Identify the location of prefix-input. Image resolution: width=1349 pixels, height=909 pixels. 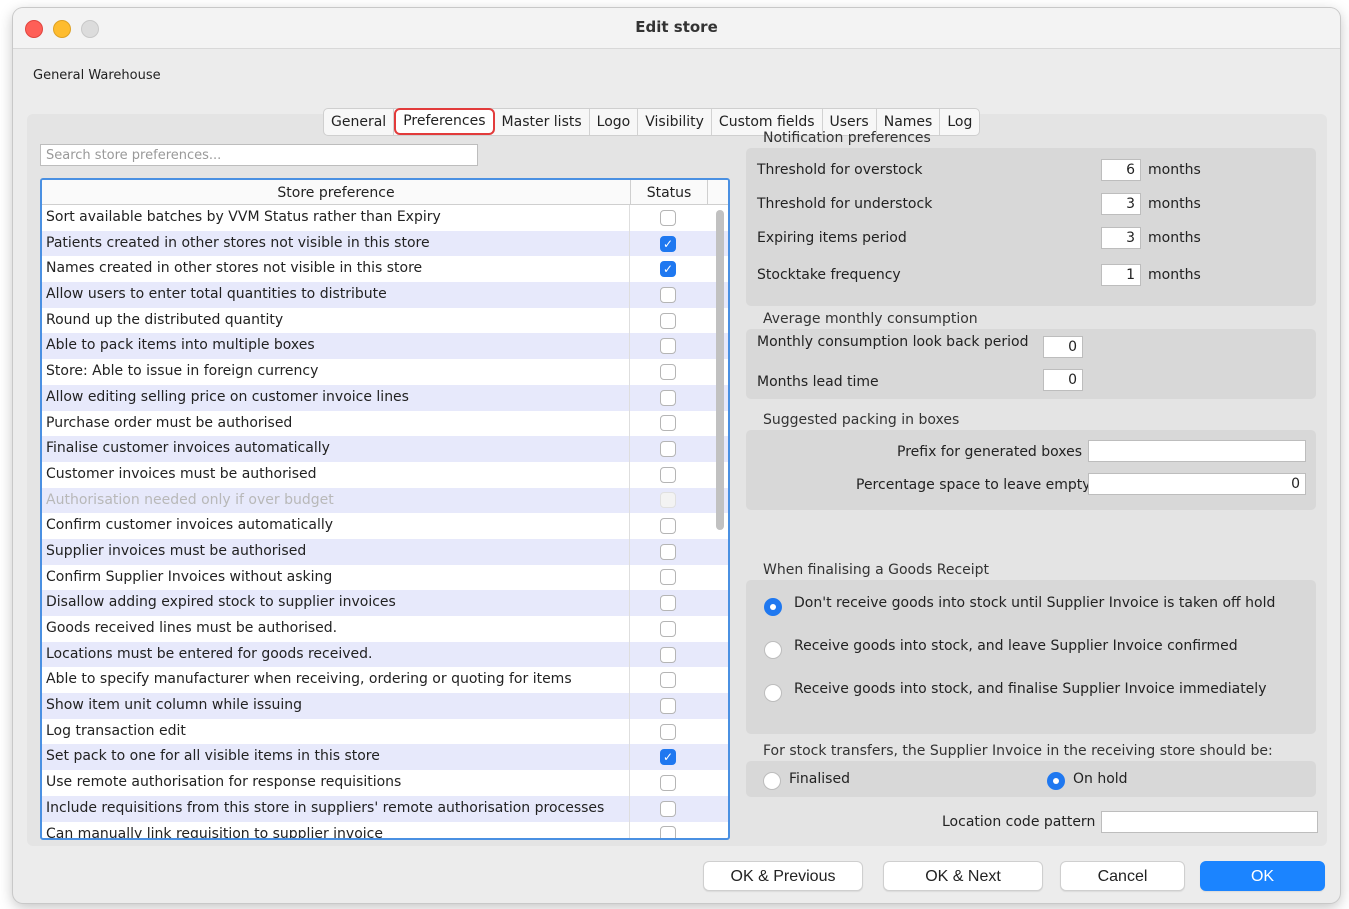
(1197, 451).